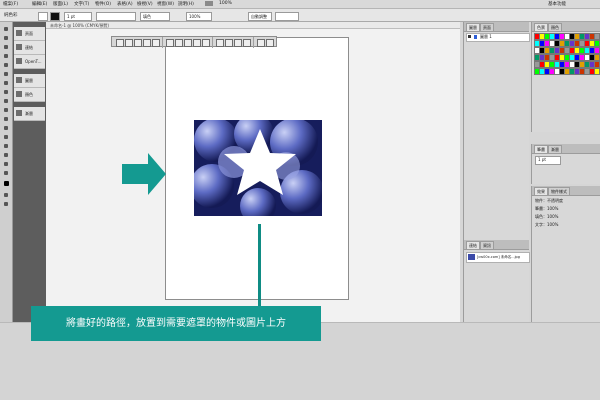 The width and height of the screenshot is (600, 400). I want to click on distribute-top-icon, so click(170, 43).